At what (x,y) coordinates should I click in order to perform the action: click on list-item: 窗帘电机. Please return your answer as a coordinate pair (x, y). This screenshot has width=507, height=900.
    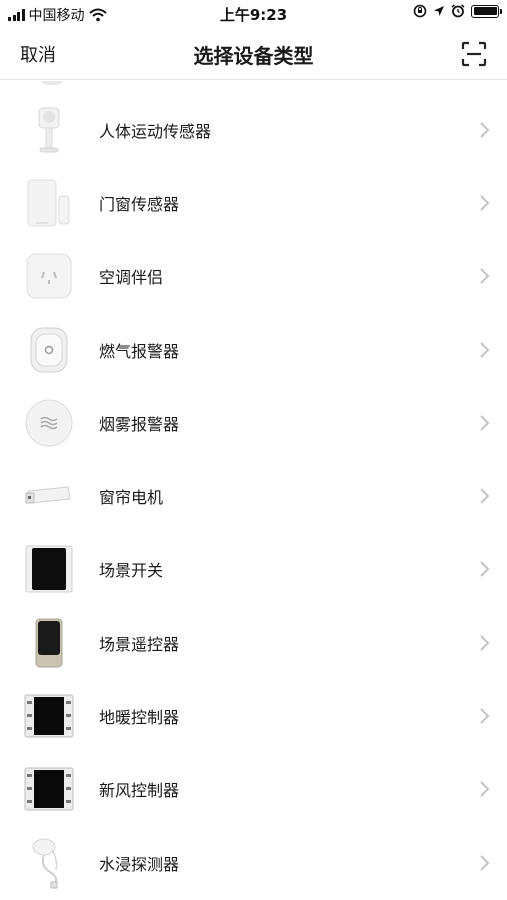
    Looking at the image, I should click on (253, 496).